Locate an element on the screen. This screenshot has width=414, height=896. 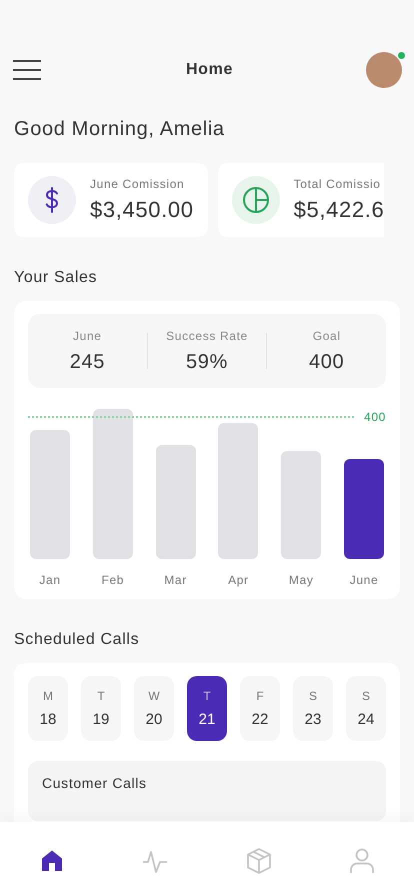
summary-value: 59% is located at coordinates (207, 362).